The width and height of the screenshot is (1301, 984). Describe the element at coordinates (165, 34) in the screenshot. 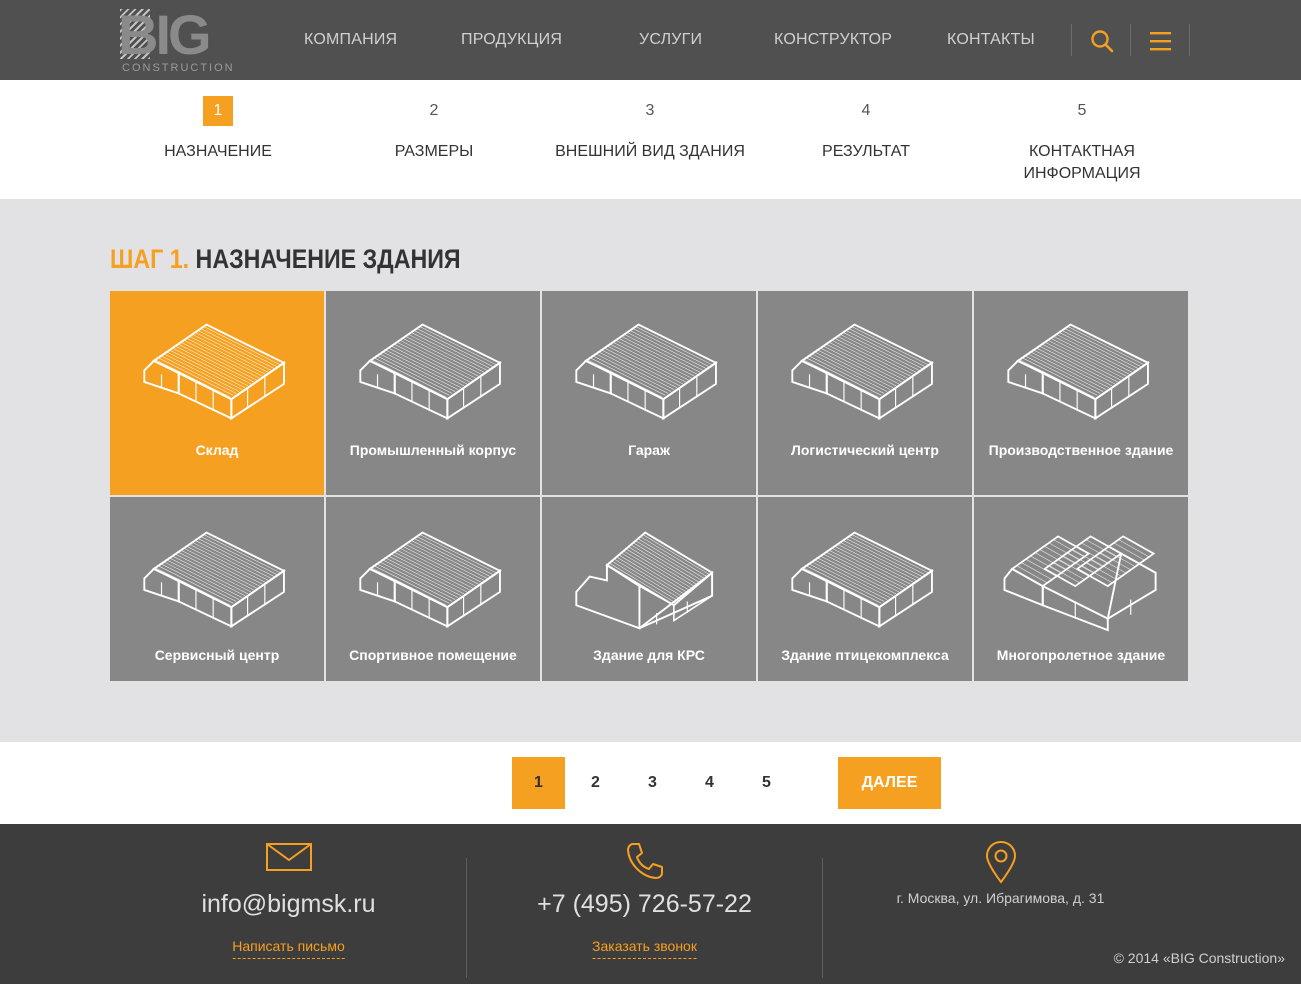

I see `logo-text: BIG` at that location.